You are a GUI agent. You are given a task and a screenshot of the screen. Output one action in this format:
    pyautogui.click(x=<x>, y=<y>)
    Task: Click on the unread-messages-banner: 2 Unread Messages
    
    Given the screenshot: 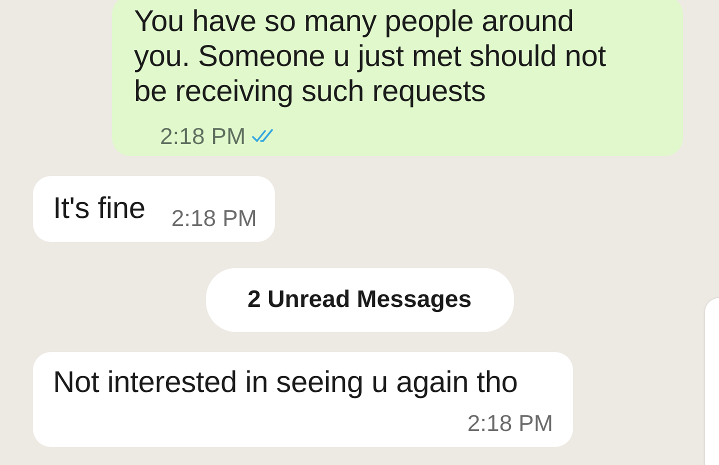 What is the action you would take?
    pyautogui.click(x=360, y=300)
    